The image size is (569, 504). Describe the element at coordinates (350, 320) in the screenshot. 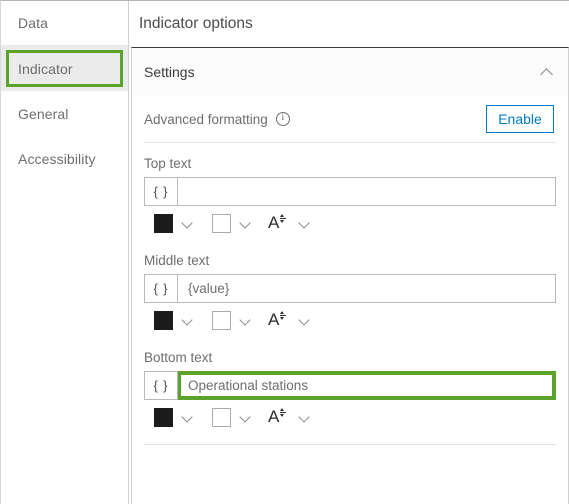

I see `middle-text-format-row: A` at that location.